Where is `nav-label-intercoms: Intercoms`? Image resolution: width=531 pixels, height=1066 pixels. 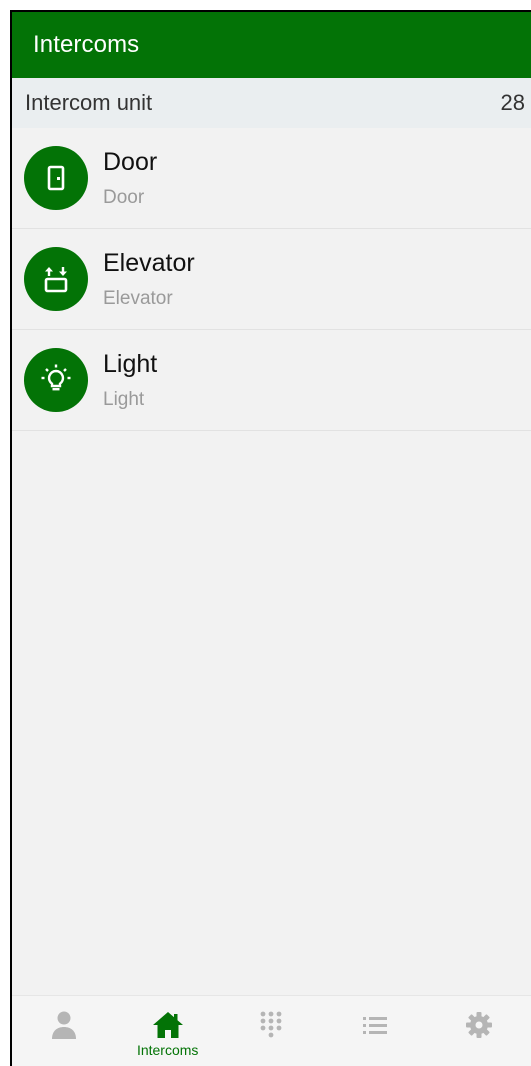 nav-label-intercoms: Intercoms is located at coordinates (167, 1050).